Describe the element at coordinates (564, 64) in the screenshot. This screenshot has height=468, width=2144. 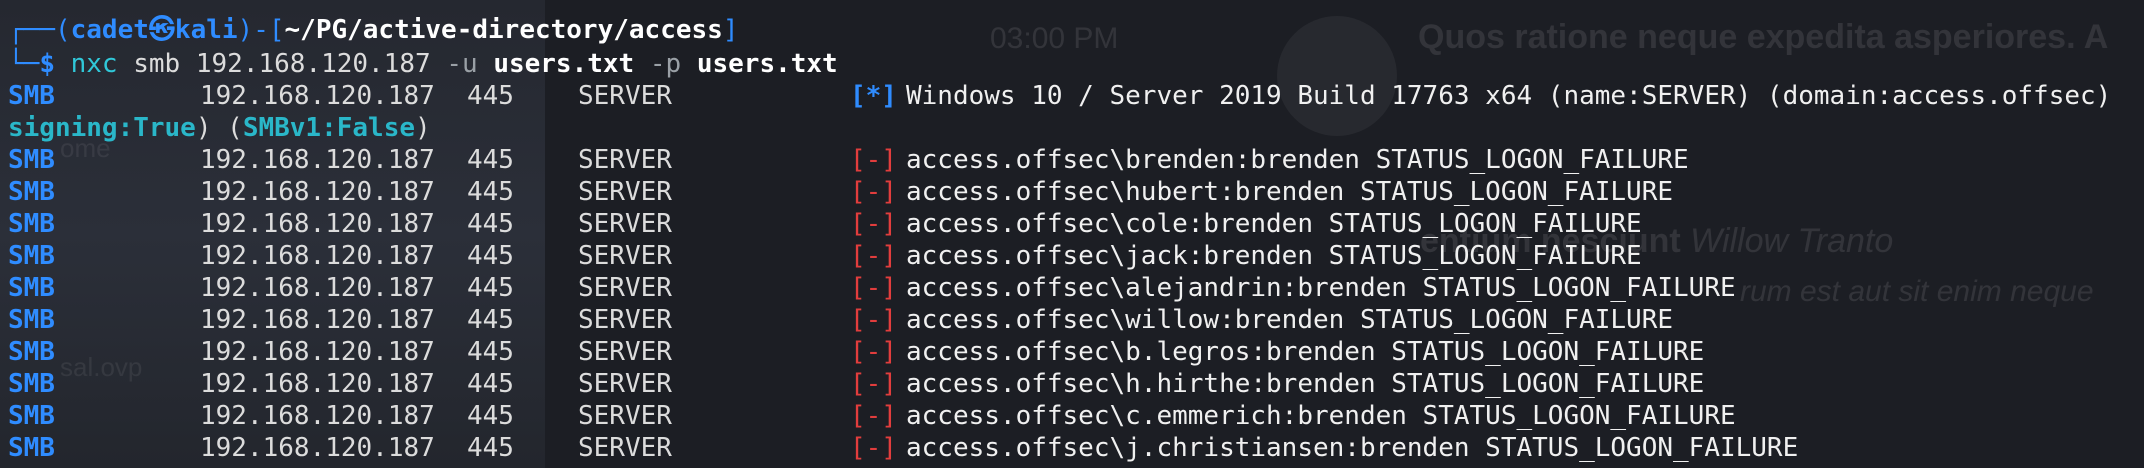
I see `command-user-file: users.txt` at that location.